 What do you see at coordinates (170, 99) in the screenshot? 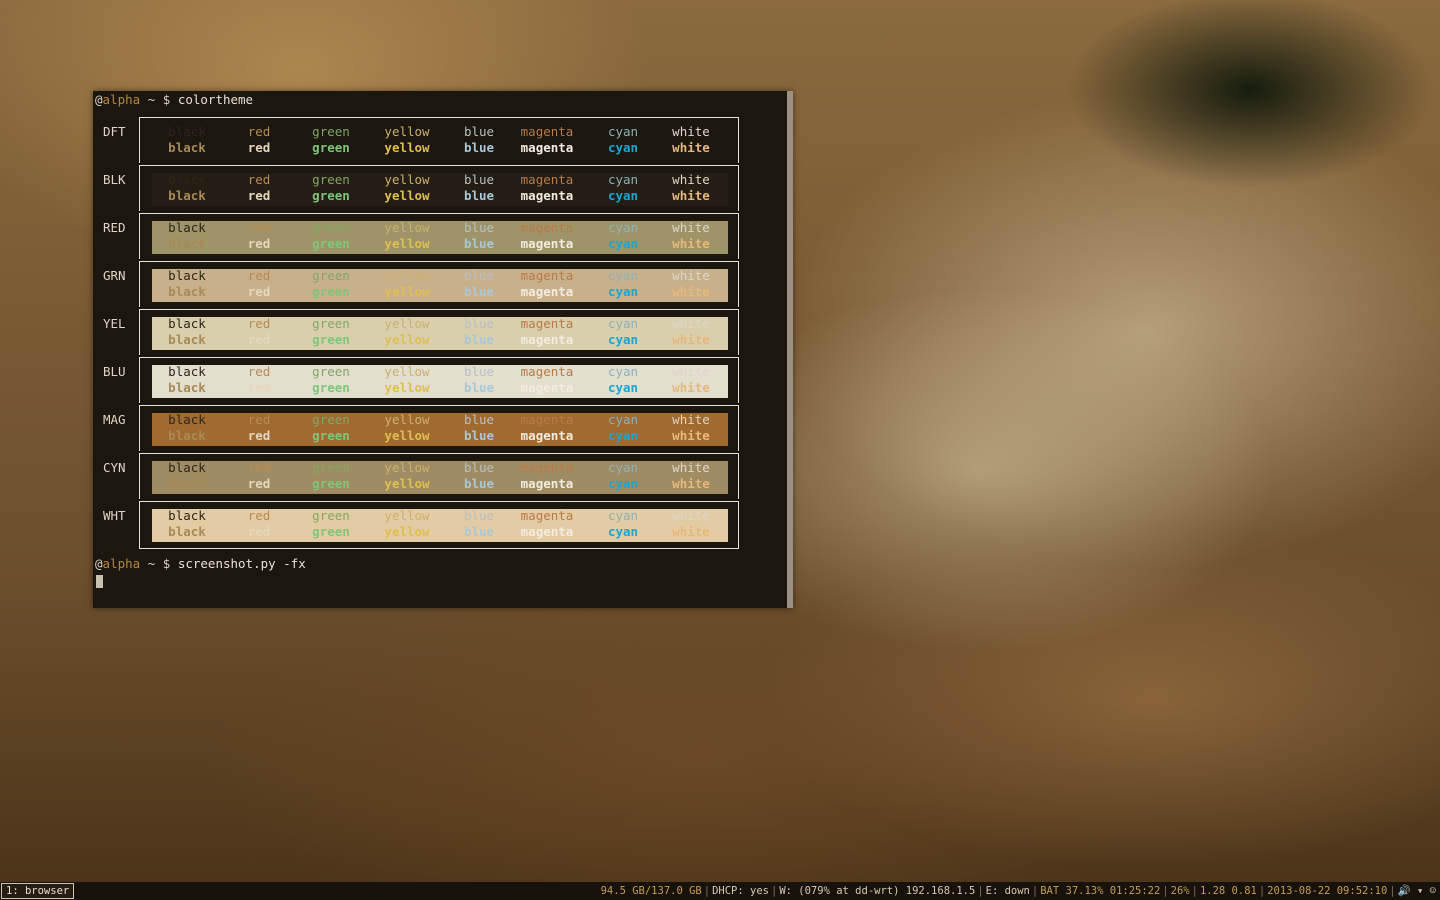
I see `prompt-symbol: $` at bounding box center [170, 99].